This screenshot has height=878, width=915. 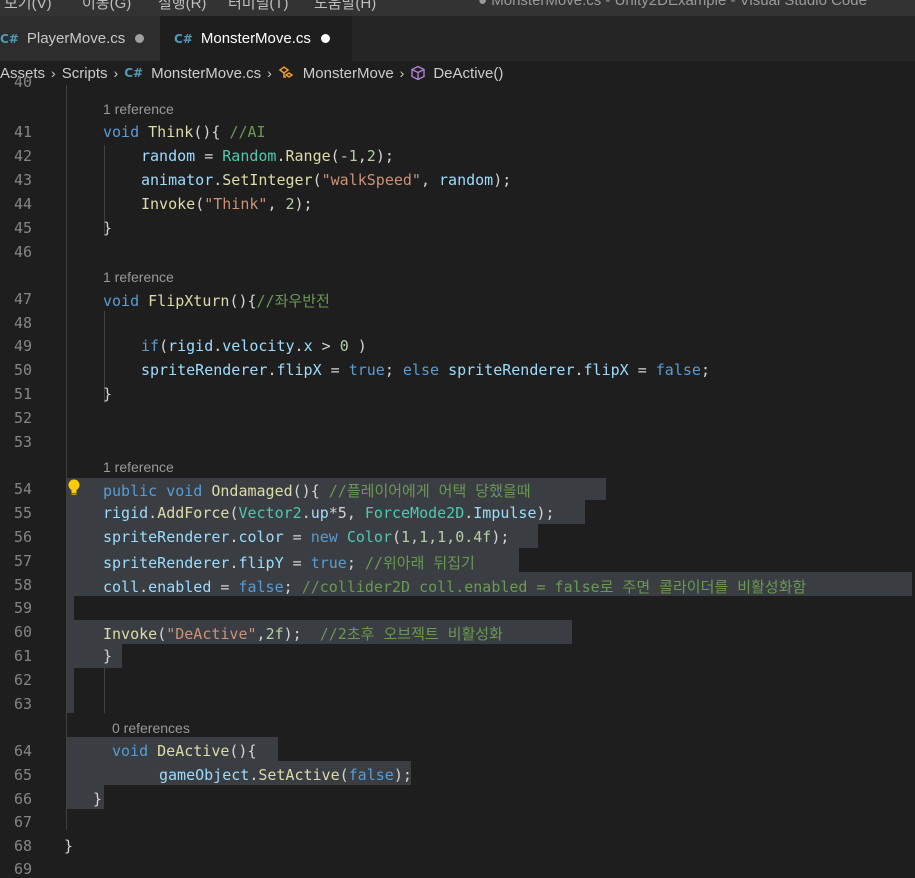 What do you see at coordinates (22, 632) in the screenshot?
I see `line-number: 60` at bounding box center [22, 632].